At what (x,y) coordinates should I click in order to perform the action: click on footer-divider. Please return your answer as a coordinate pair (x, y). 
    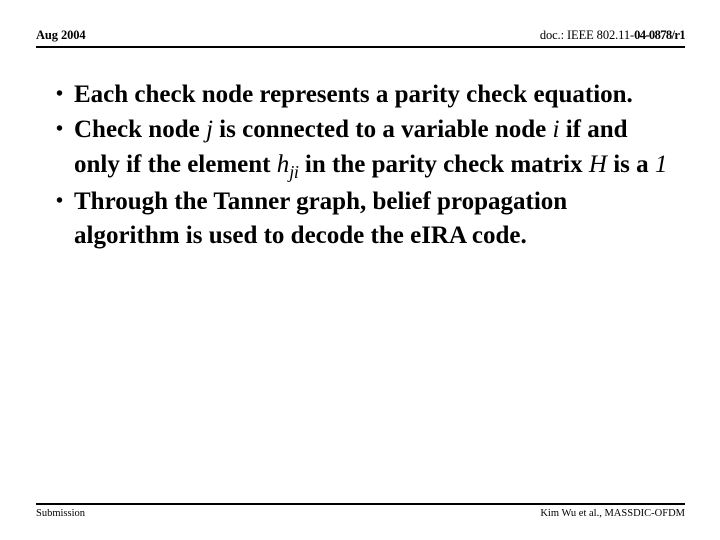
    Looking at the image, I should click on (360, 504).